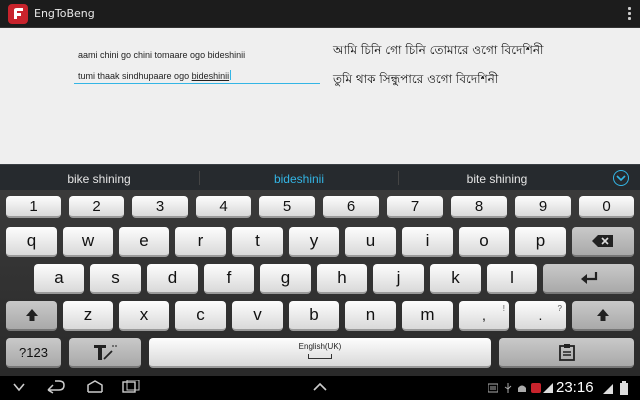 Image resolution: width=640 pixels, height=400 pixels. I want to click on text-options-key, so click(105, 353).